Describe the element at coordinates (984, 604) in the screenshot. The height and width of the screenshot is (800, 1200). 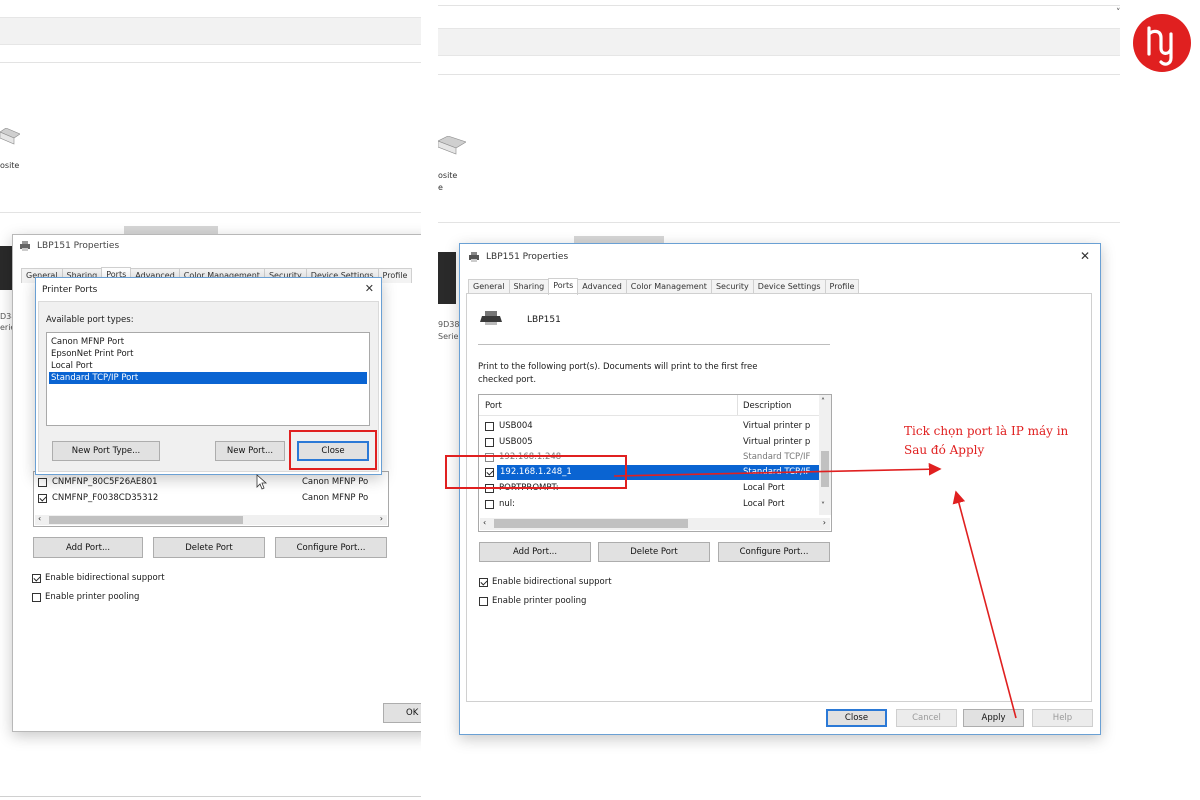
I see `arrow-from-apply` at that location.